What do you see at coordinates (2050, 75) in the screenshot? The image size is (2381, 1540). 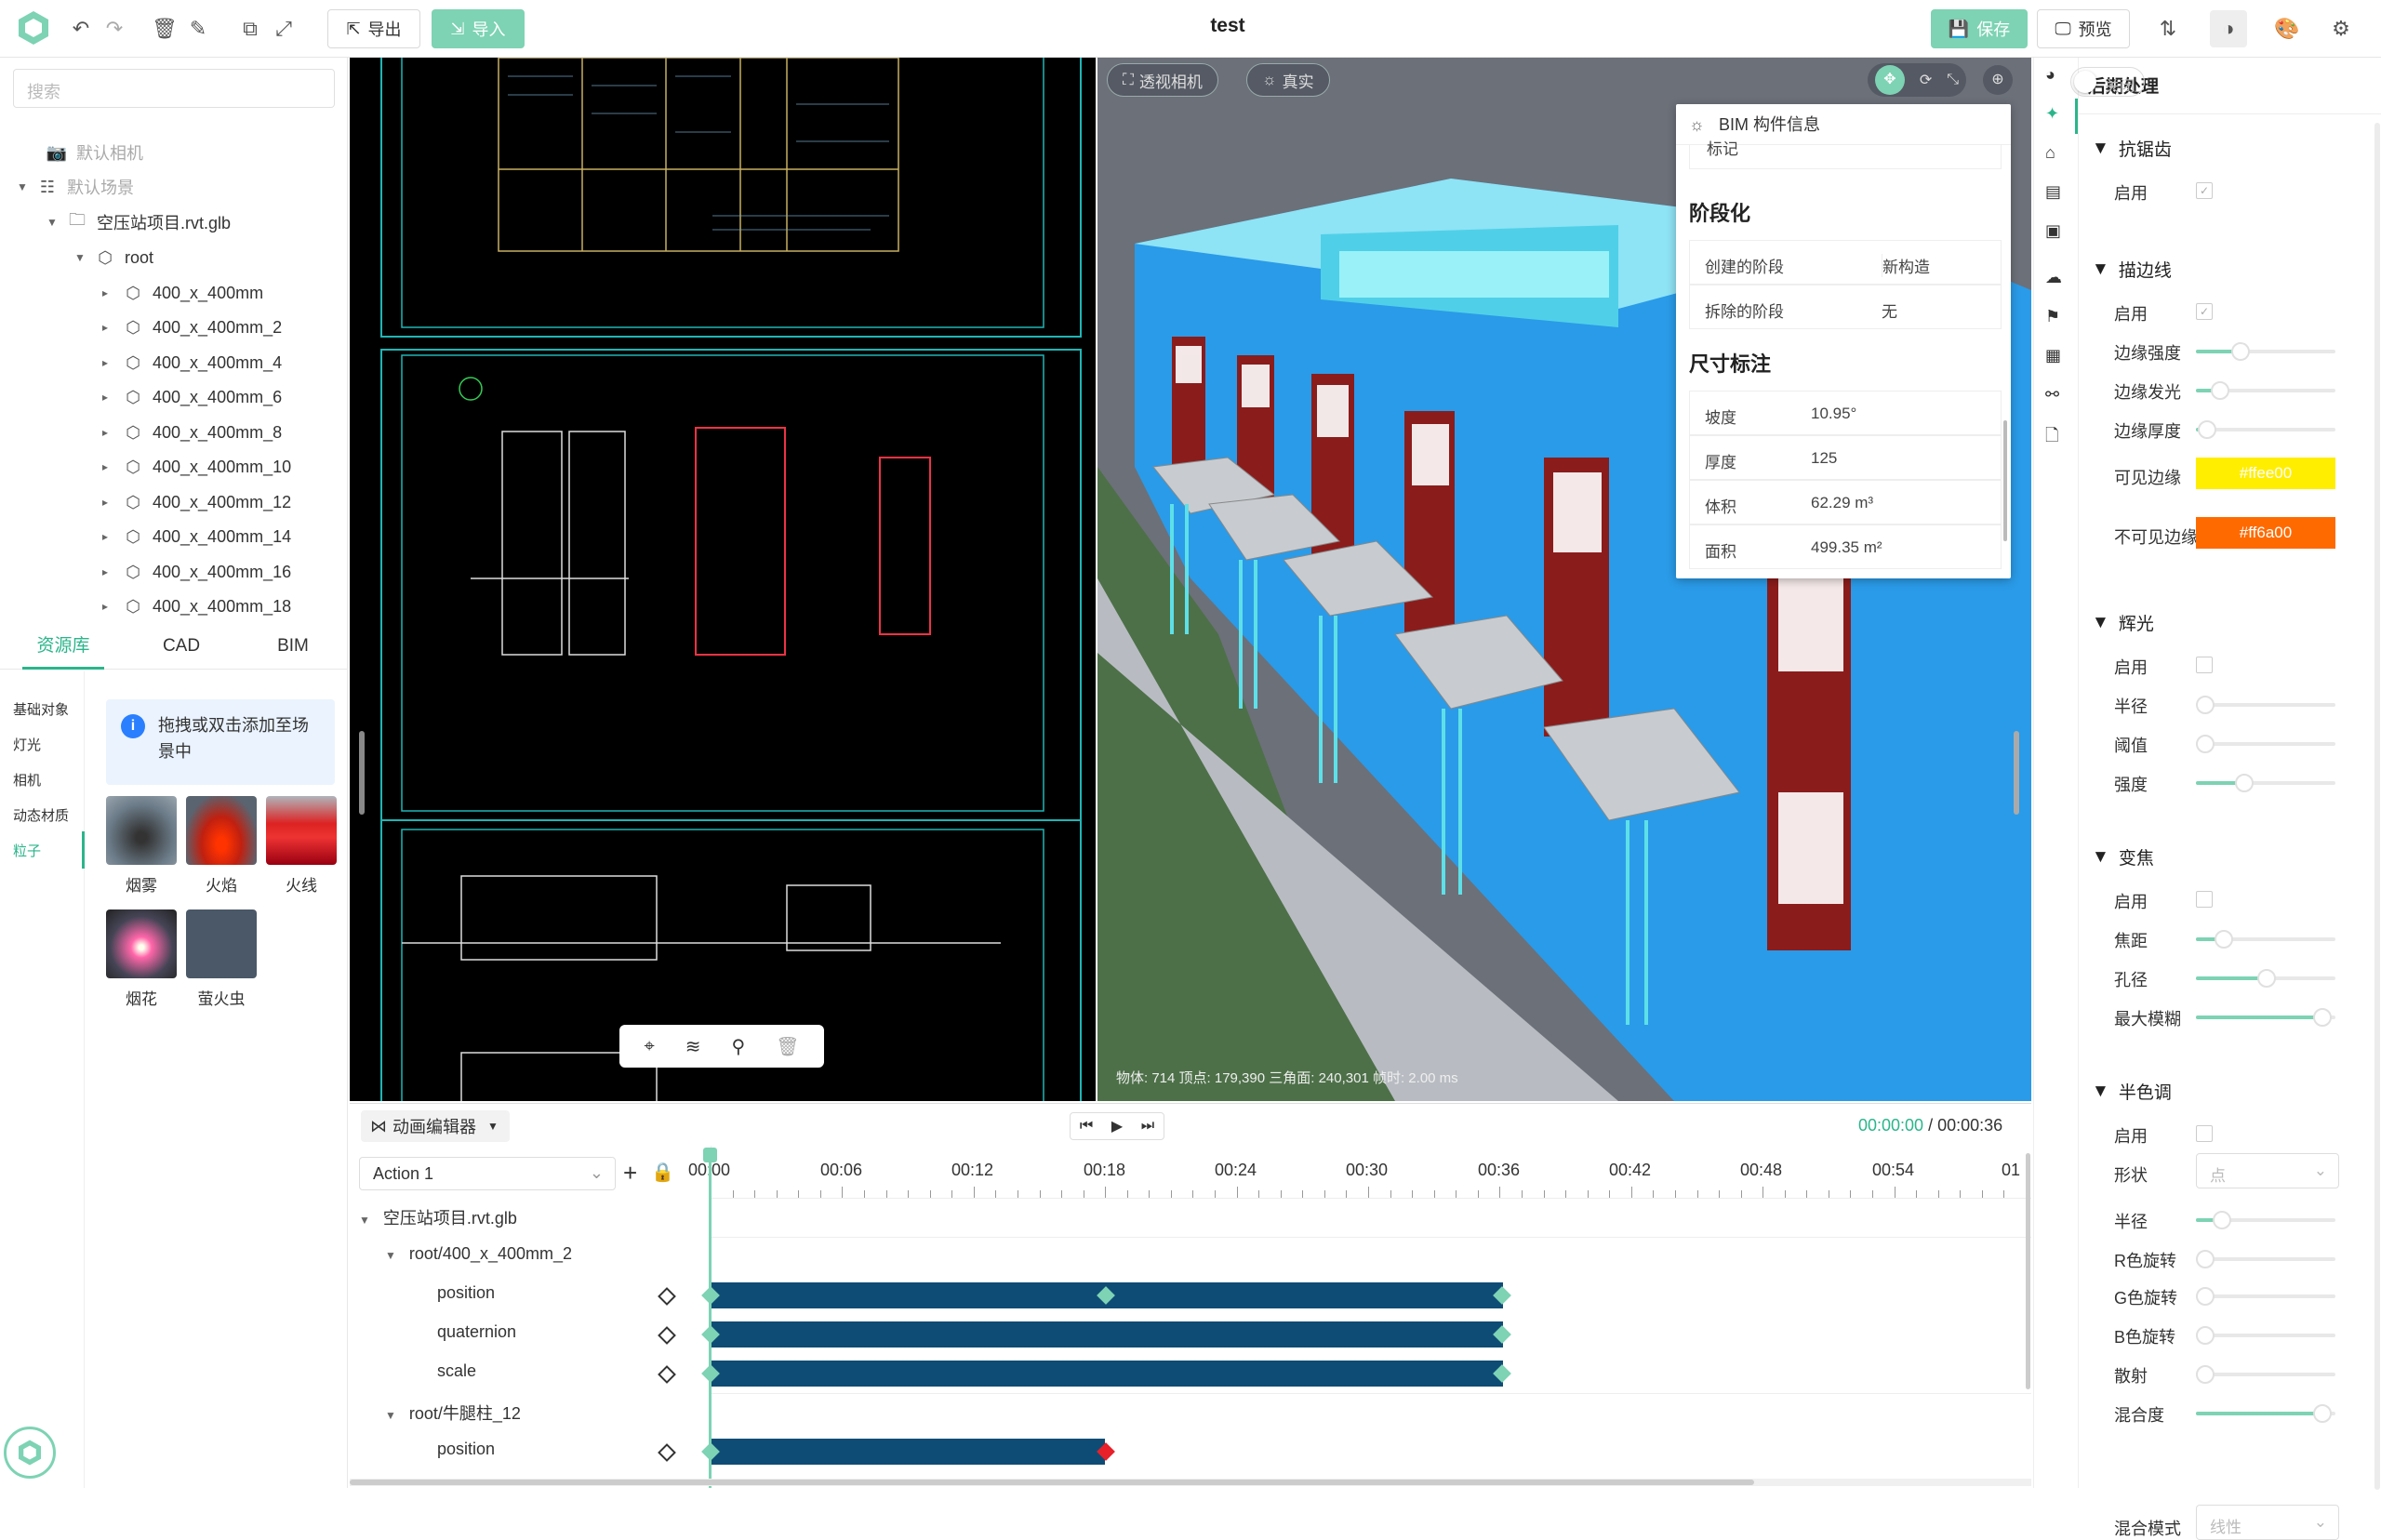 I see `material-icon: ◕` at bounding box center [2050, 75].